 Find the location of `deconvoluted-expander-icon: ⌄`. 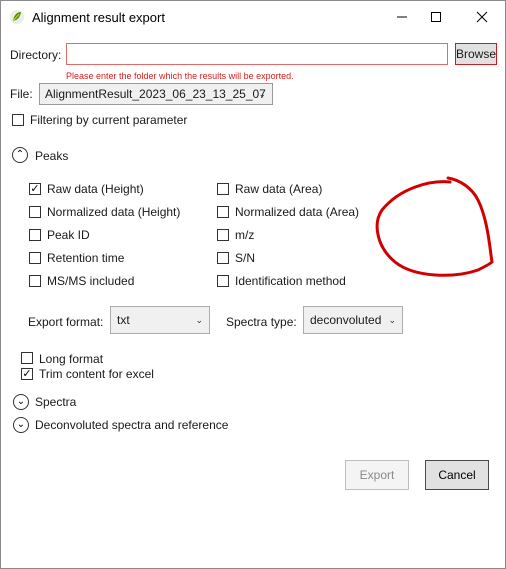

deconvoluted-expander-icon: ⌄ is located at coordinates (21, 425).